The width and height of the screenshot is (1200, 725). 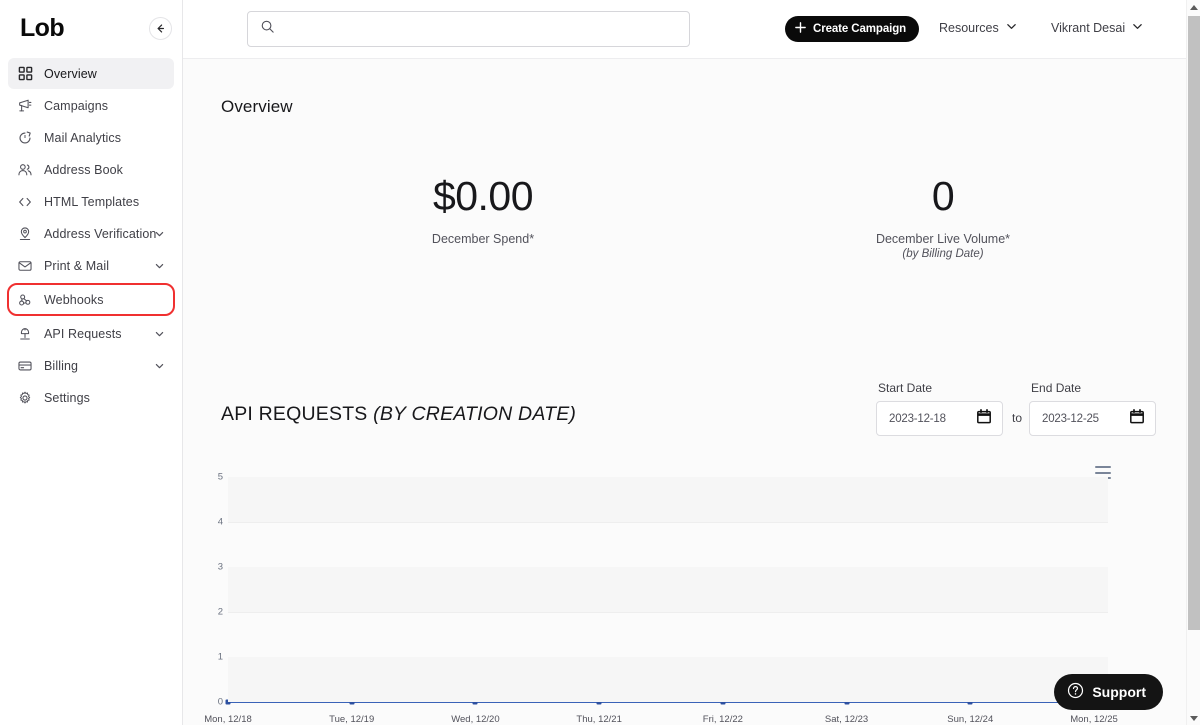 What do you see at coordinates (74, 299) in the screenshot?
I see `sidebar-item-label: Webhooks` at bounding box center [74, 299].